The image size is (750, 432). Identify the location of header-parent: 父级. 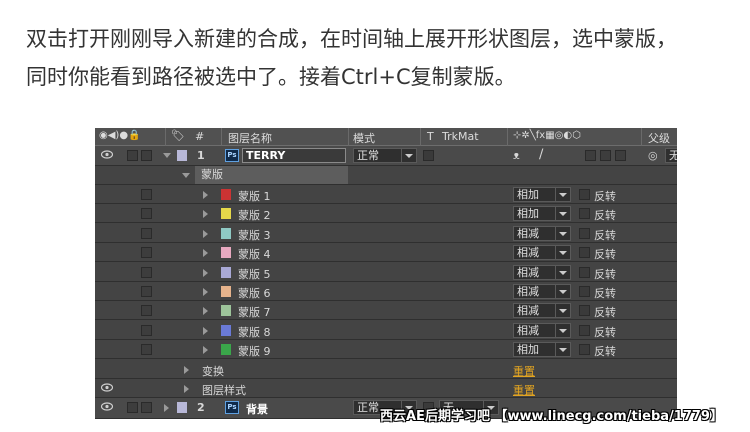
(659, 138).